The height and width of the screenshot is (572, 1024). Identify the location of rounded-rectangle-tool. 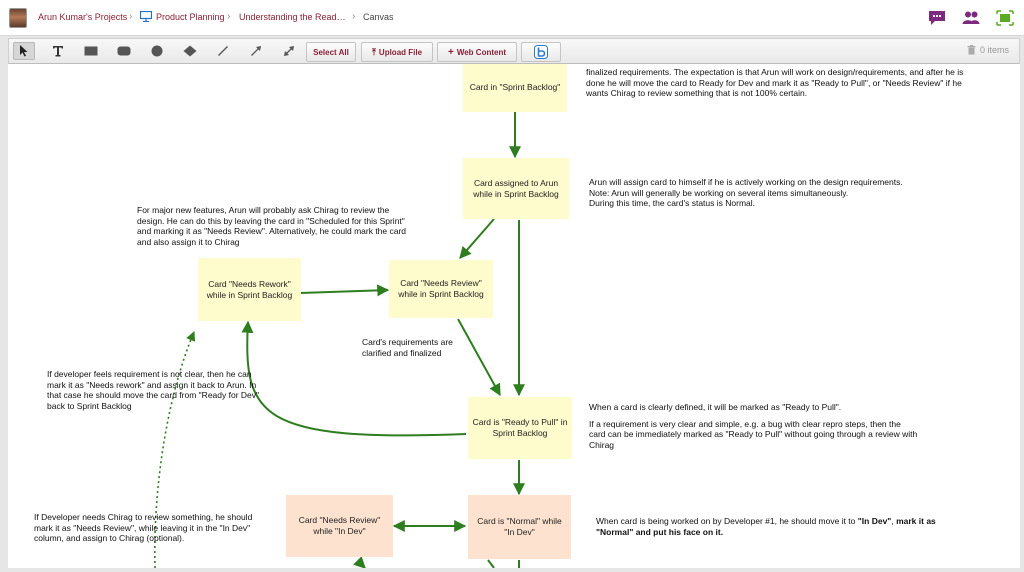
(124, 51).